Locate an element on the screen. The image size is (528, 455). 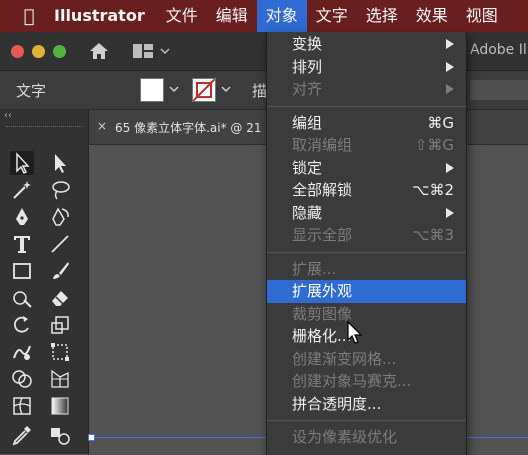
menu-item-label: 变换 is located at coordinates (307, 44).